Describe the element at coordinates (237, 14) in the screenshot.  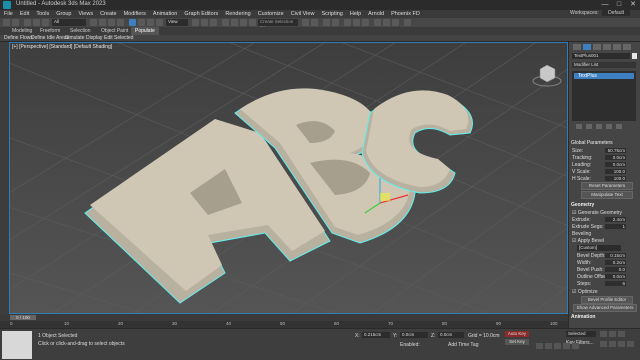
I see `menu-rendering: Rendering` at that location.